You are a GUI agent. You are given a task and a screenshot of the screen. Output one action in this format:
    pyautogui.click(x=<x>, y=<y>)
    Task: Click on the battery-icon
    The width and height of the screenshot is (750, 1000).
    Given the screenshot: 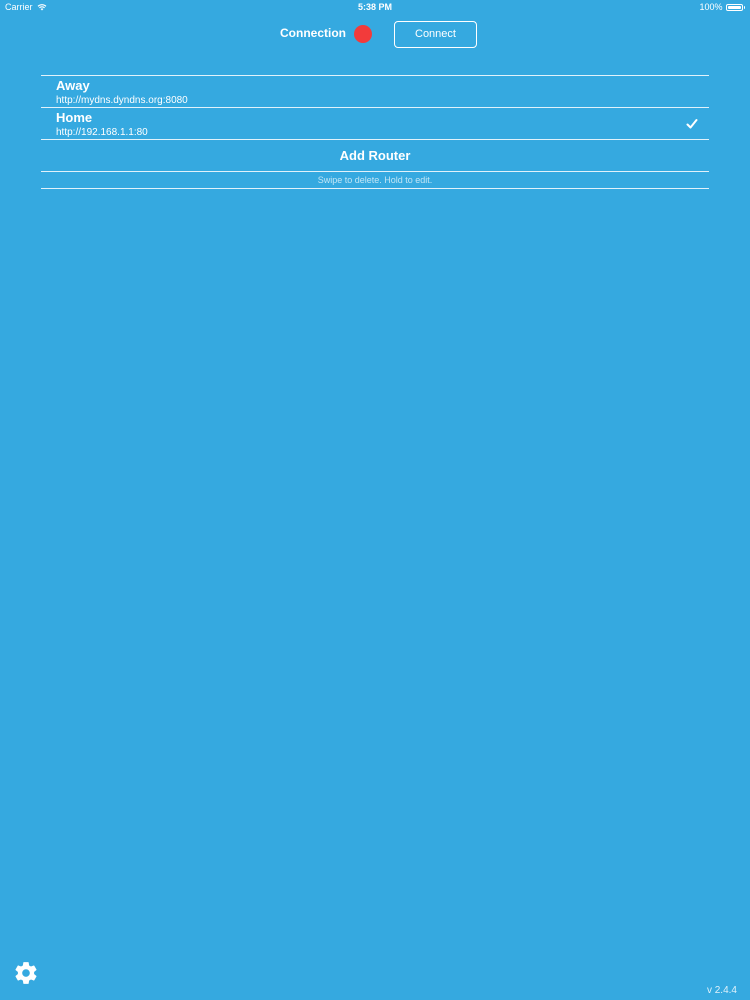 What is the action you would take?
    pyautogui.click(x=734, y=7)
    